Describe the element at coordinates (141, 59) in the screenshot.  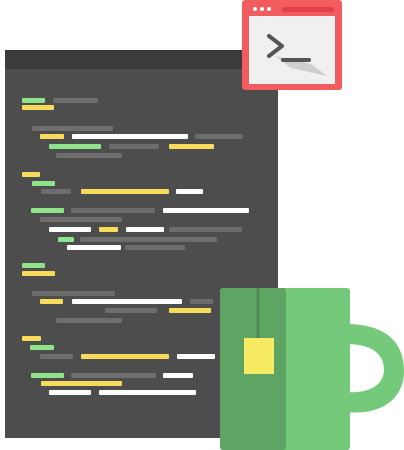
I see `editor-title-bar` at that location.